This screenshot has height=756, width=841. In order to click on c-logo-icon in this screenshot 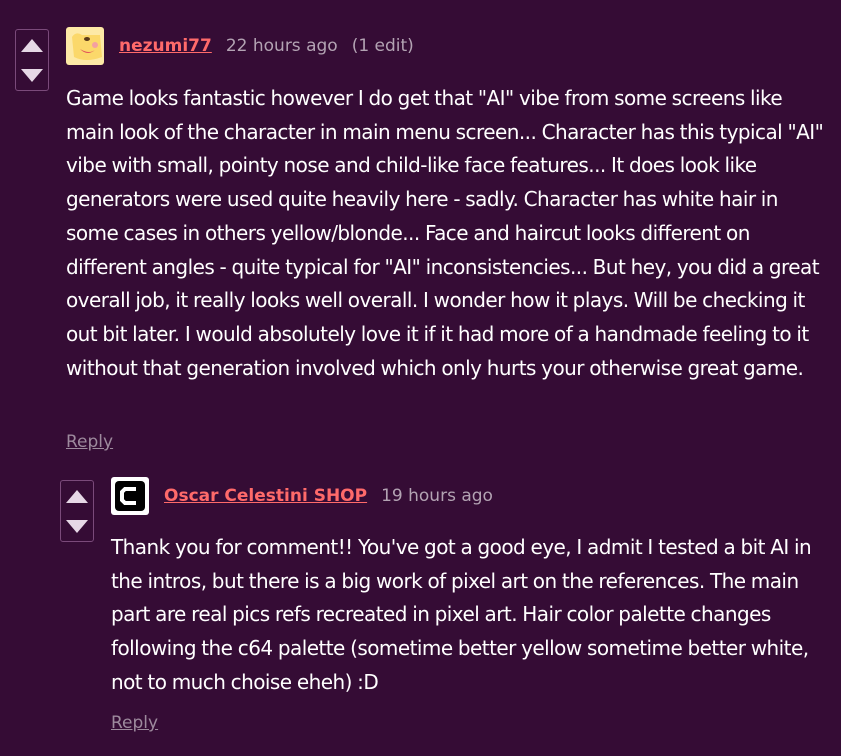, I will do `click(130, 496)`.